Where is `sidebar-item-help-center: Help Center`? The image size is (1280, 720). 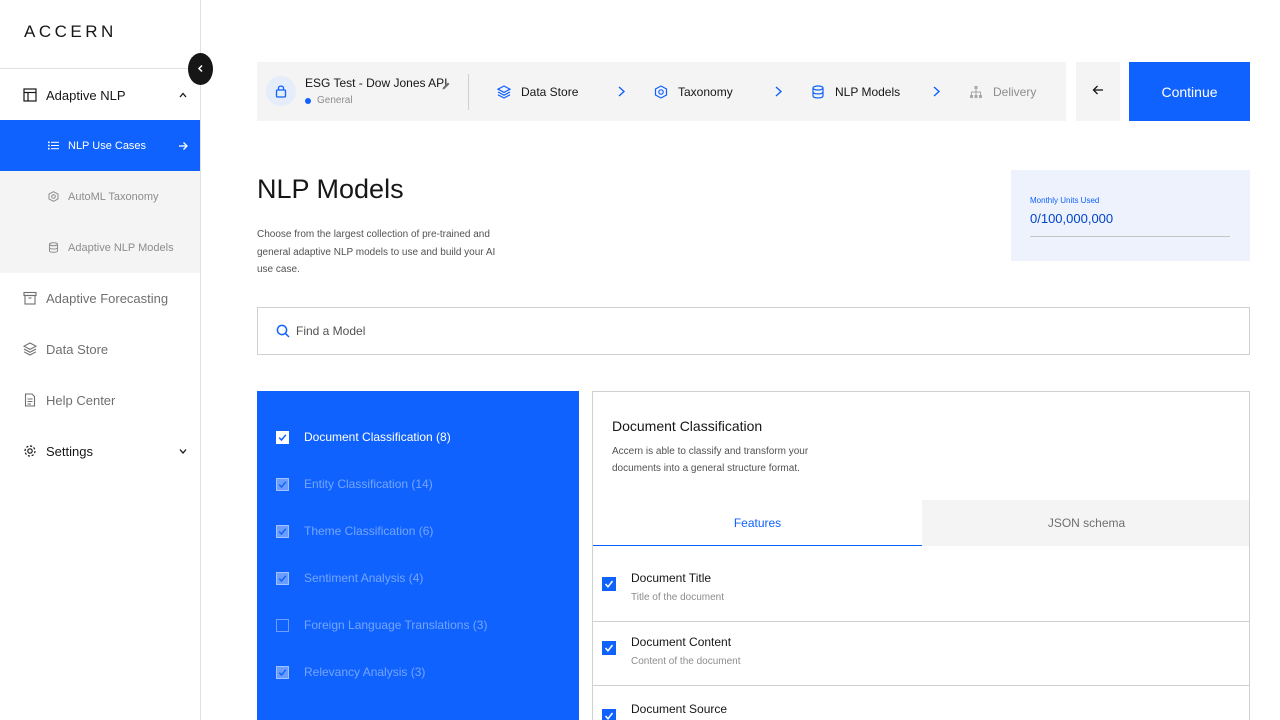 sidebar-item-help-center: Help Center is located at coordinates (100, 400).